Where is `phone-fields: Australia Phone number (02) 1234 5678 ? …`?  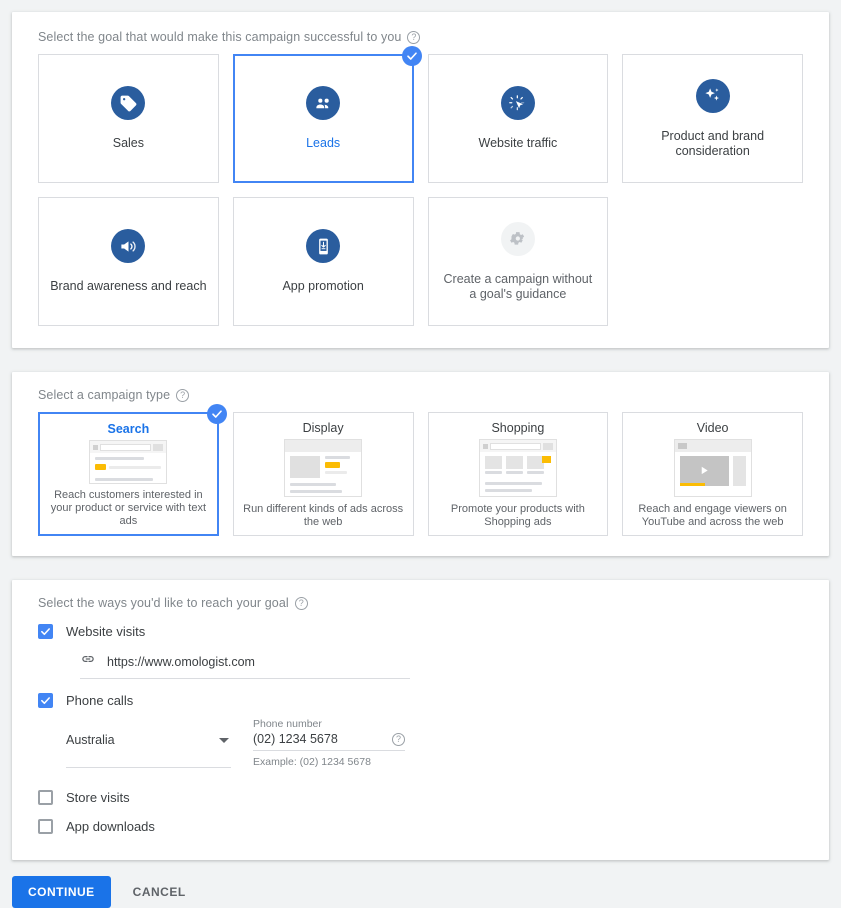
phone-fields: Australia Phone number (02) 1234 5678 ? … is located at coordinates (434, 743).